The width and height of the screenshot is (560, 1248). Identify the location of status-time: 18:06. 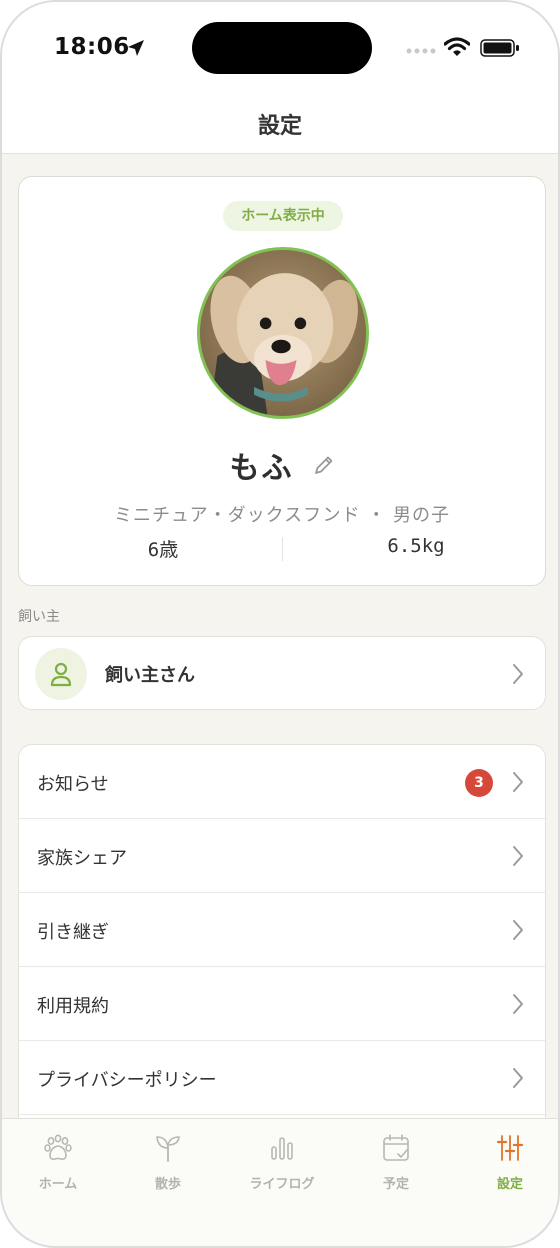
(92, 47).